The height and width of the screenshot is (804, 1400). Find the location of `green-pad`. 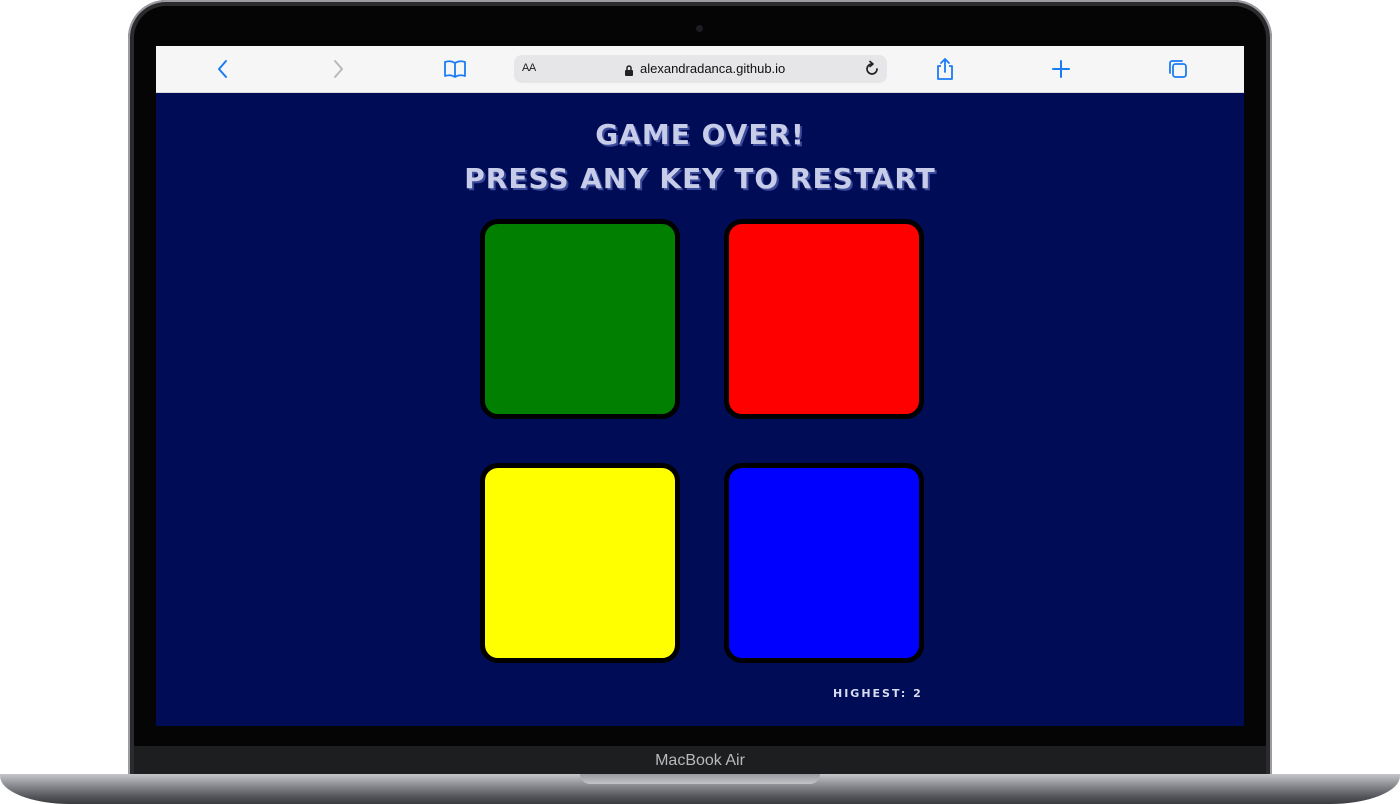

green-pad is located at coordinates (580, 319).